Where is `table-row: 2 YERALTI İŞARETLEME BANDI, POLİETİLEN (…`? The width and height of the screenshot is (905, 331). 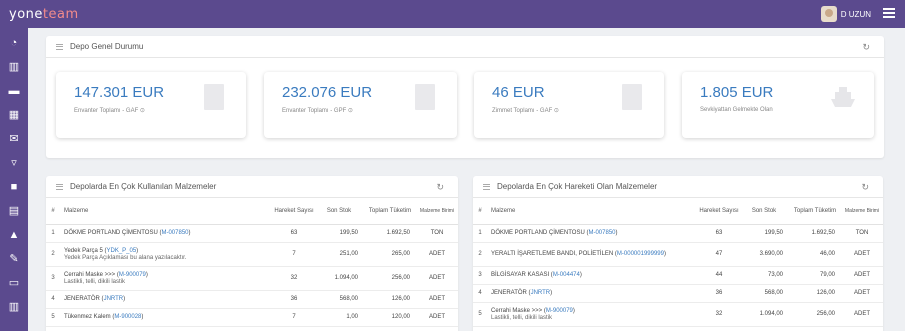 table-row: 2 YERALTI İŞARETLEME BANDI, POLİETİLEN (… is located at coordinates (678, 254).